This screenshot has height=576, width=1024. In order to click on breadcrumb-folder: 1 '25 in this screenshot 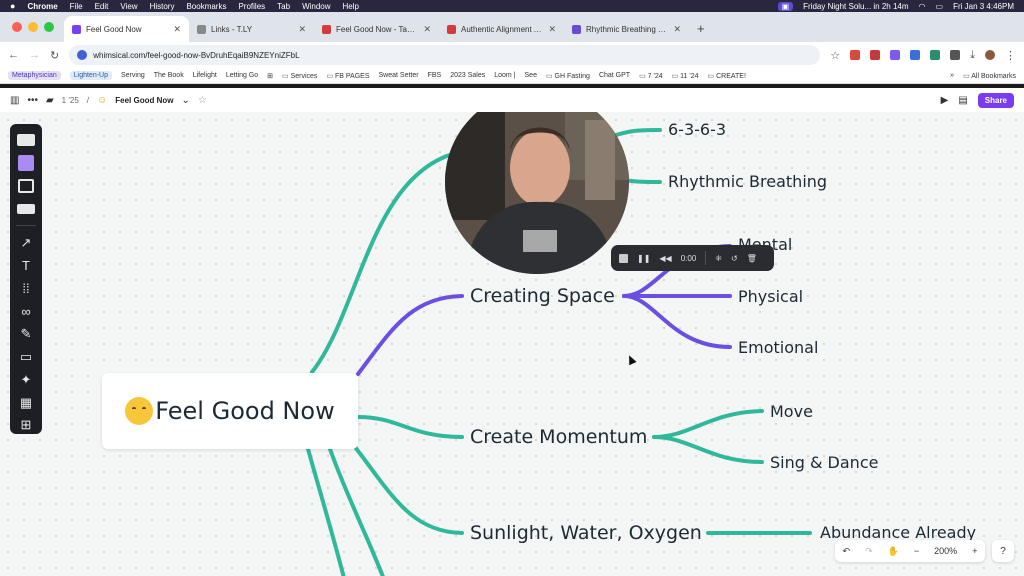, I will do `click(70, 100)`.